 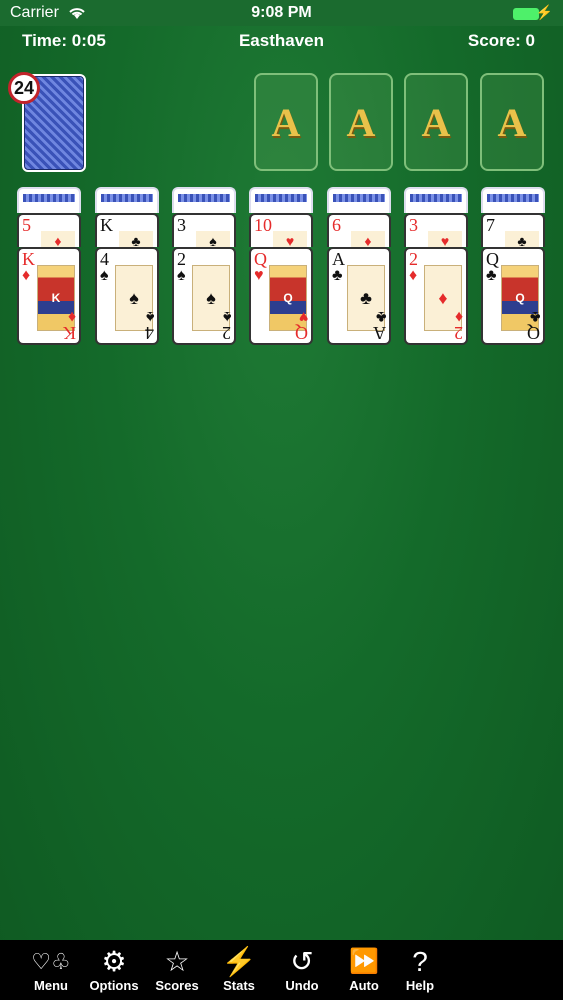 What do you see at coordinates (359, 296) in the screenshot?
I see `tableau-5-top-card: A ♣ ♣ A ♣` at bounding box center [359, 296].